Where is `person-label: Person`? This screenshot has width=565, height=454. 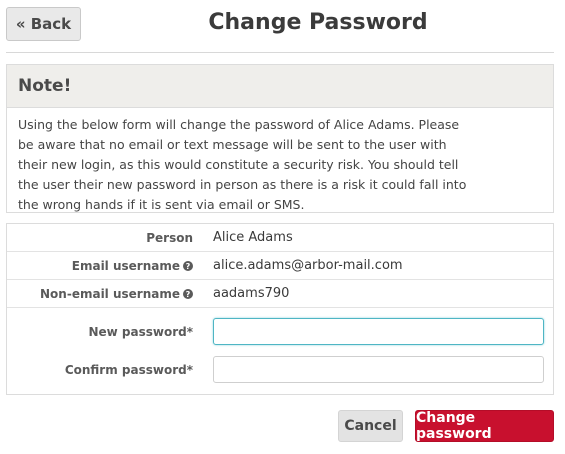 person-label: Person is located at coordinates (169, 238).